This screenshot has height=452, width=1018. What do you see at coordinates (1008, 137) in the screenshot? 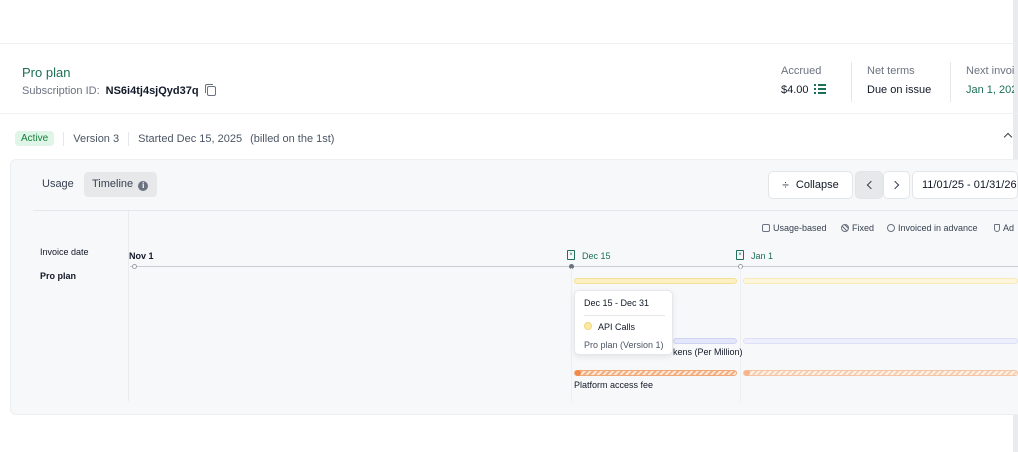
I see `collapse-section-icon` at bounding box center [1008, 137].